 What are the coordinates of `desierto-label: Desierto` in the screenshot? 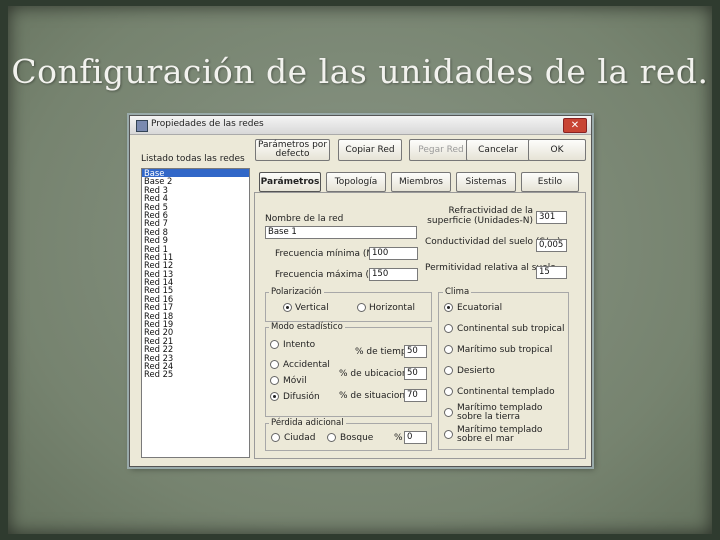 It's located at (476, 371).